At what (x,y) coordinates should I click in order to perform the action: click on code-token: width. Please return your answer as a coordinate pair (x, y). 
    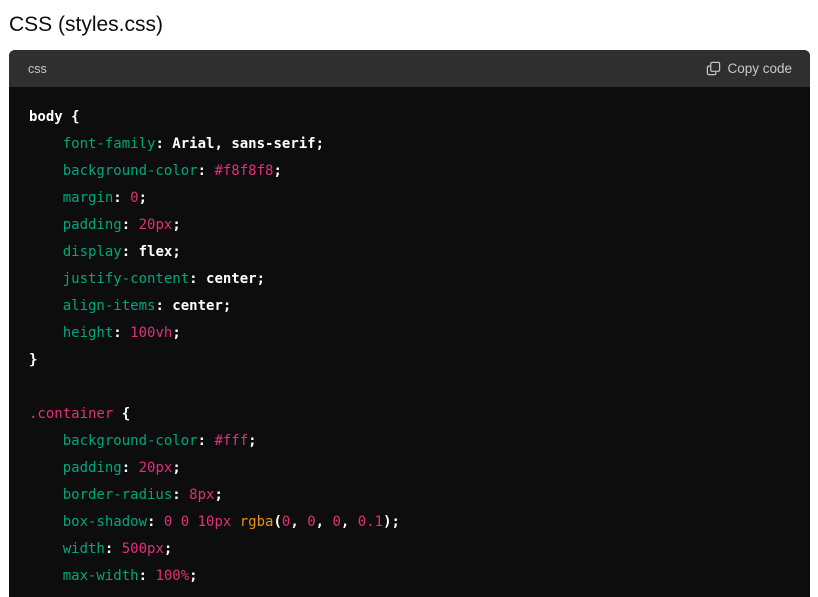
    Looking at the image, I should click on (83, 549).